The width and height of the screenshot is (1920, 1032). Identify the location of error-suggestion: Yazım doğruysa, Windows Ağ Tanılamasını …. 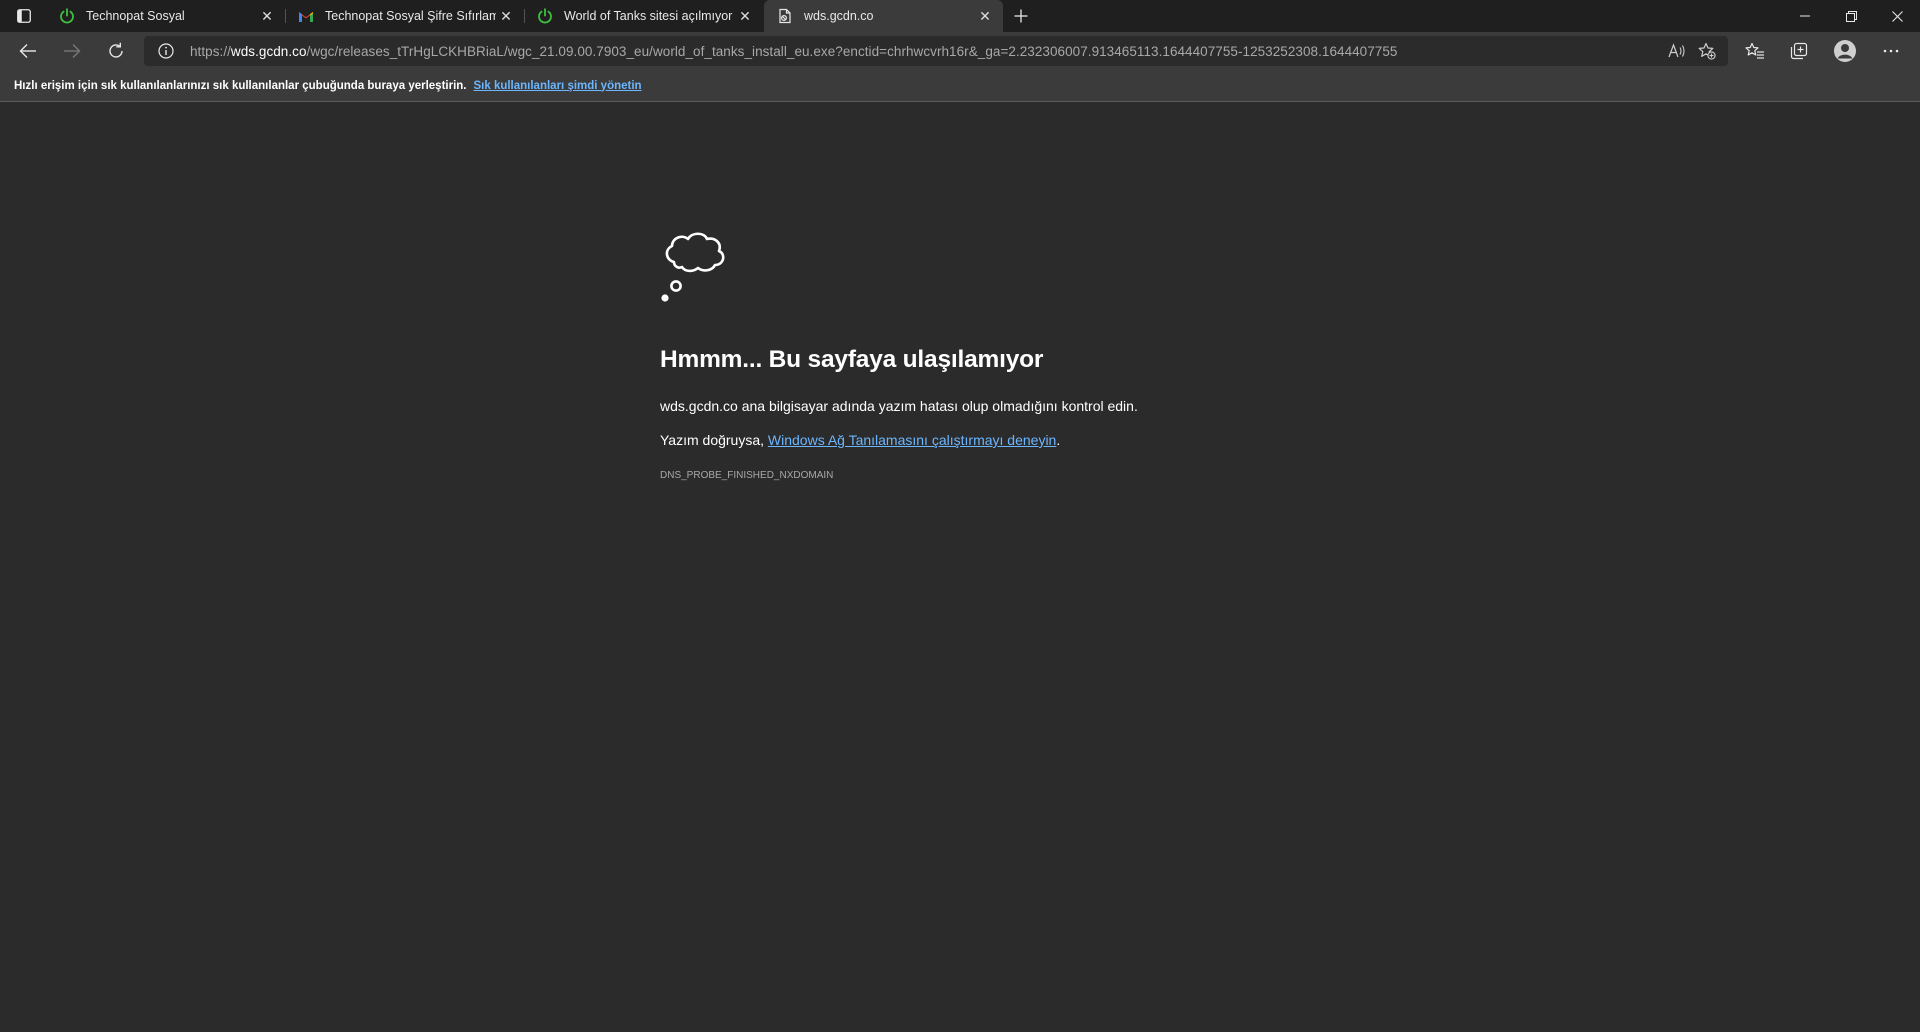
(1010, 440).